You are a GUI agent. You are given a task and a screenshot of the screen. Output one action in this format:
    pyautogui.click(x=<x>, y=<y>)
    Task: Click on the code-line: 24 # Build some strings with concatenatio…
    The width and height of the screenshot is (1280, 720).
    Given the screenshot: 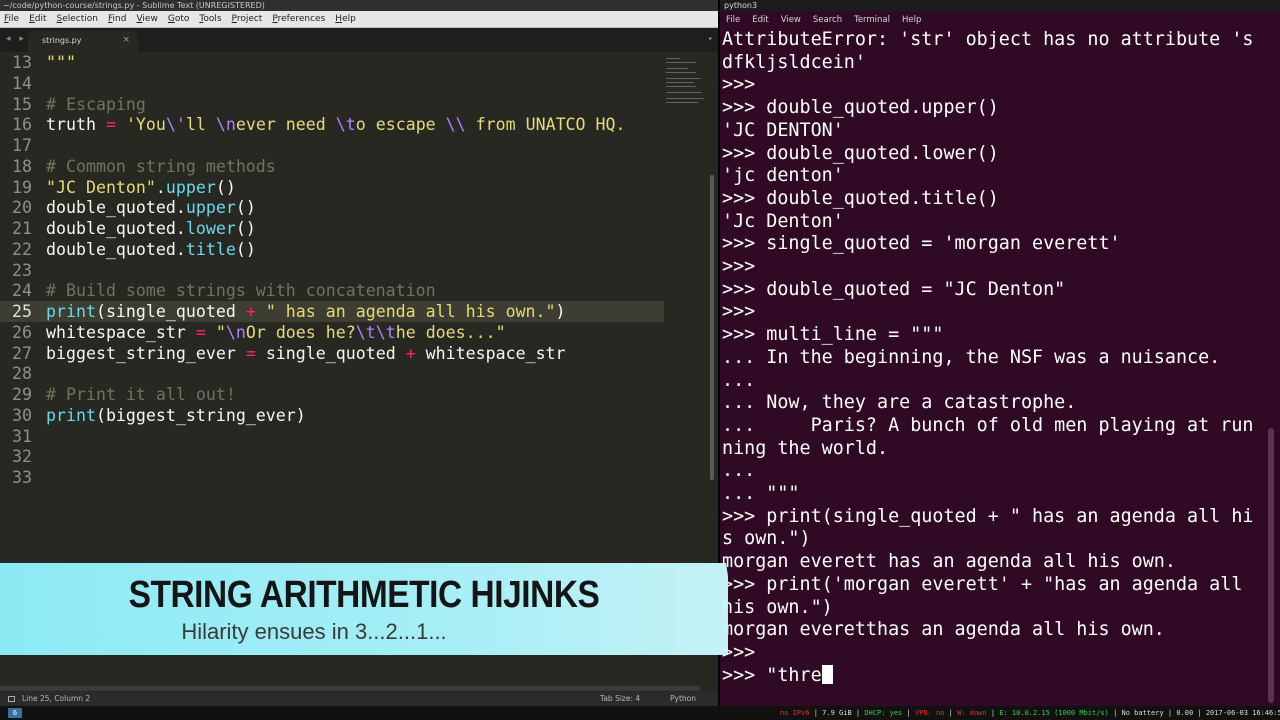 What is the action you would take?
    pyautogui.click(x=332, y=290)
    